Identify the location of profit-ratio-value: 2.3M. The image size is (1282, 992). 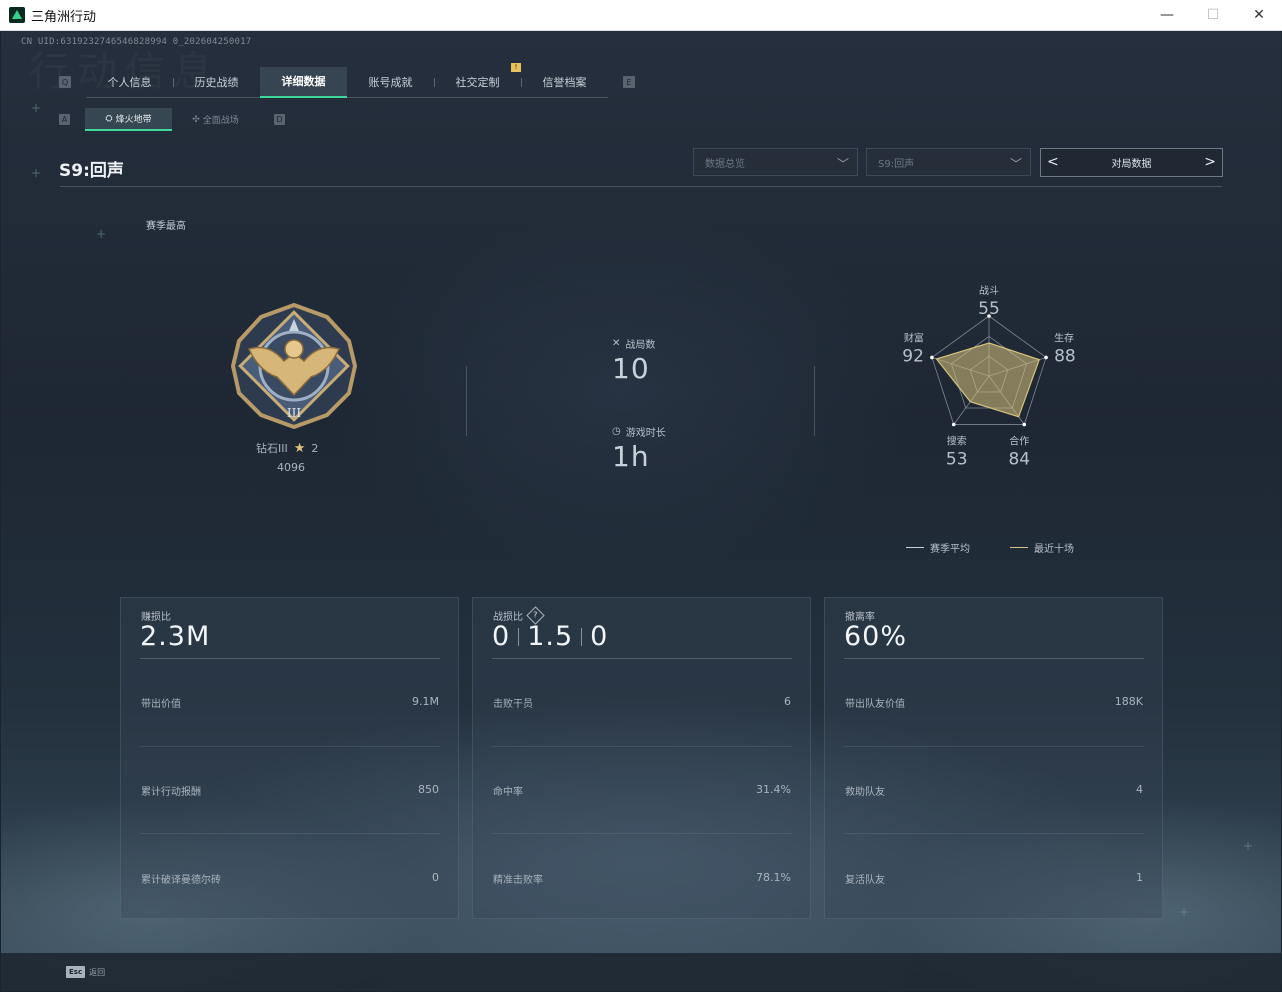
(175, 636).